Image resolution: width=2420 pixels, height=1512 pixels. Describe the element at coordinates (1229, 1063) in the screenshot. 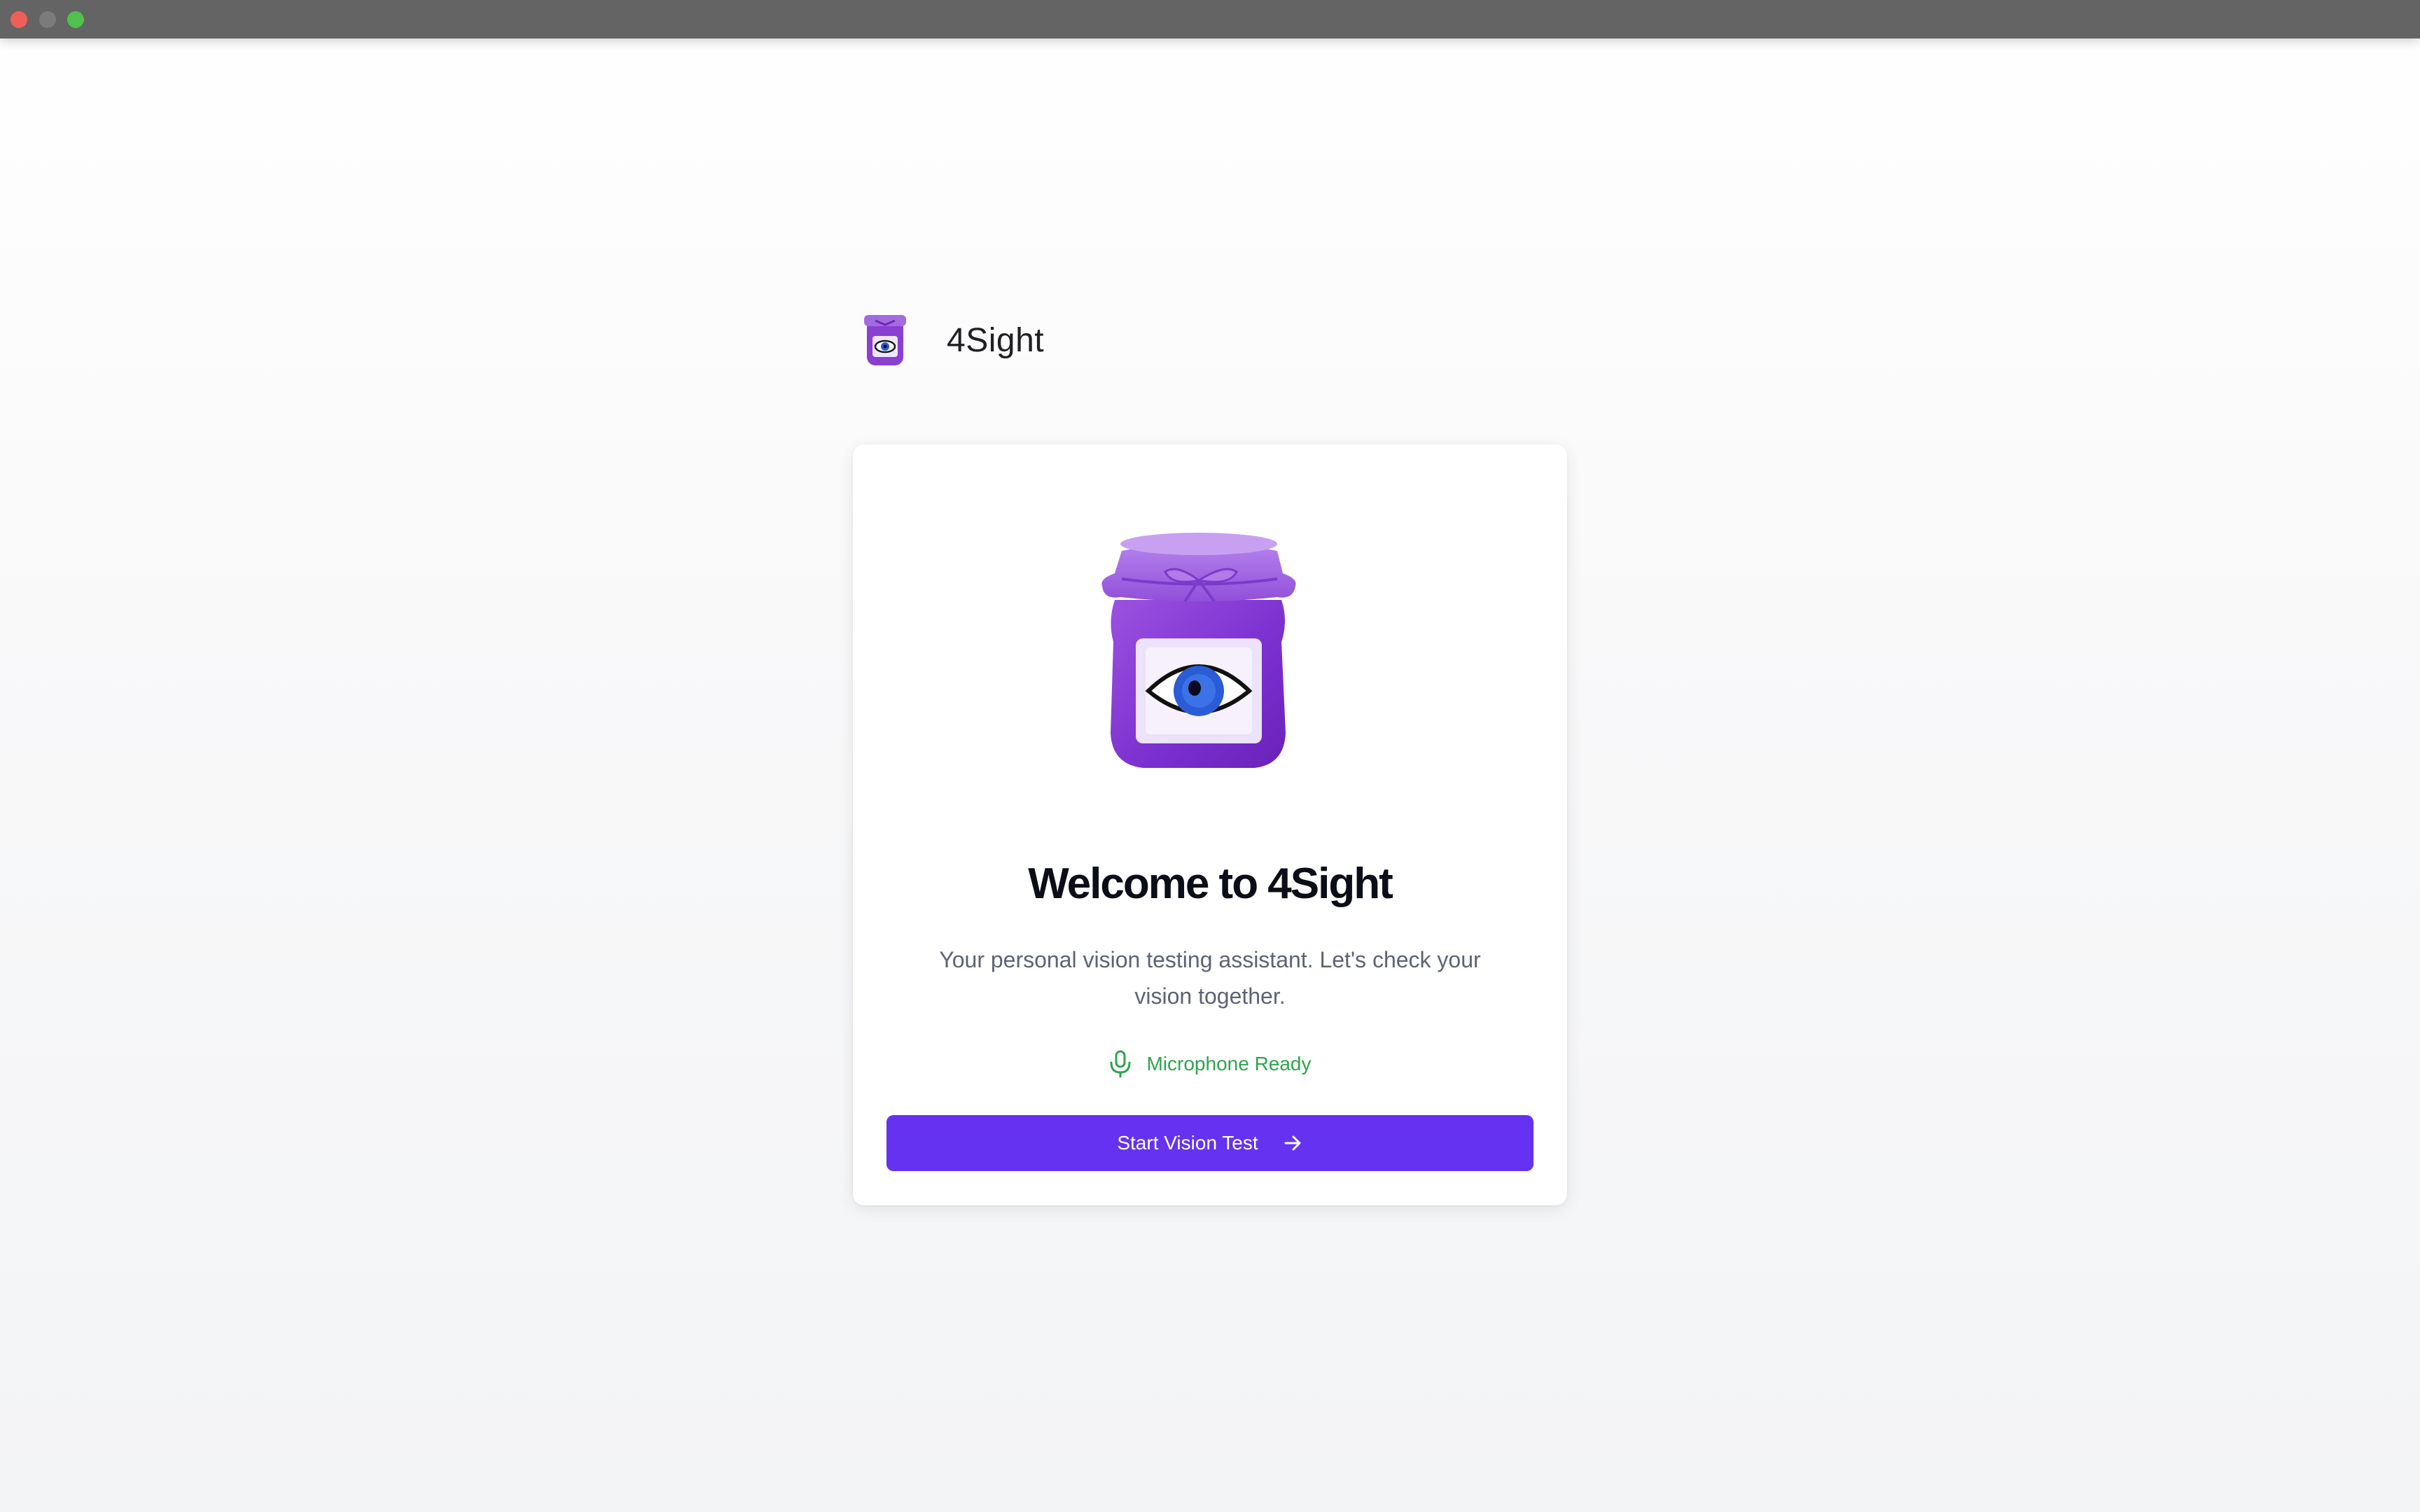

I see `microphone-status-label: Microphone Ready` at that location.